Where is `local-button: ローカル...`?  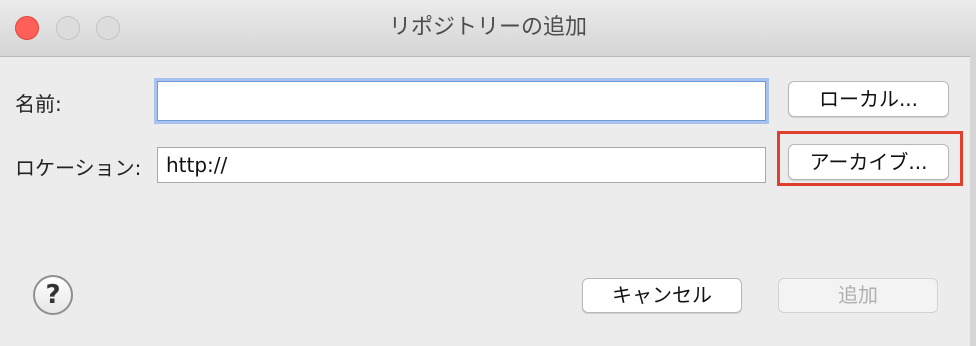
local-button: ローカル... is located at coordinates (868, 99).